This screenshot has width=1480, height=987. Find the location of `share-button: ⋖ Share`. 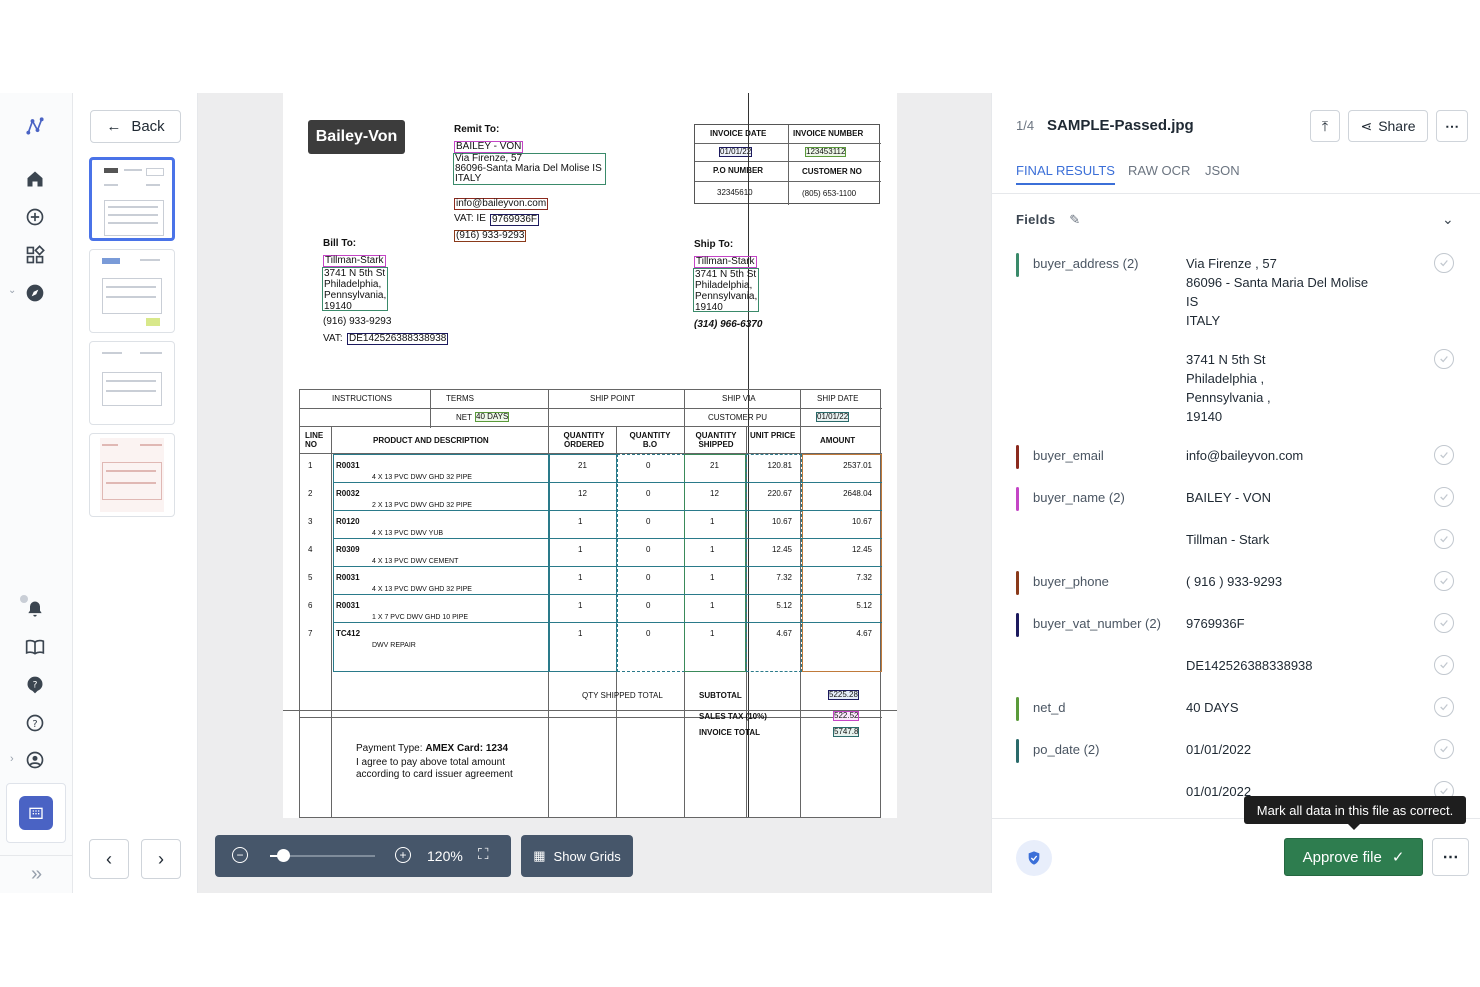

share-button: ⋖ Share is located at coordinates (1388, 126).